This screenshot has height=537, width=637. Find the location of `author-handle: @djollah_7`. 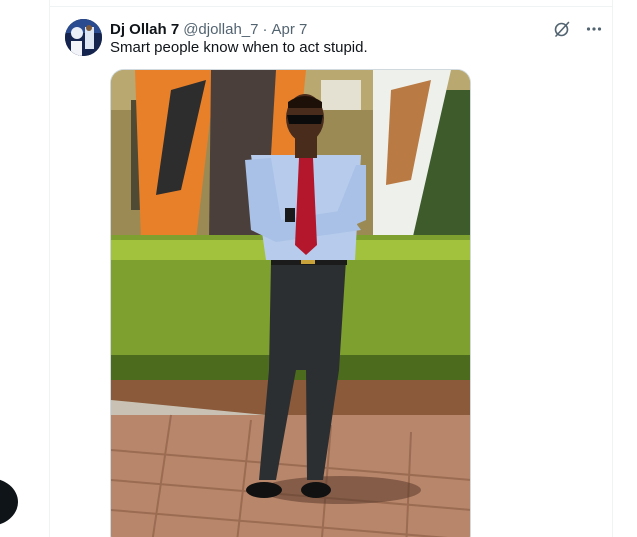

author-handle: @djollah_7 is located at coordinates (220, 29).